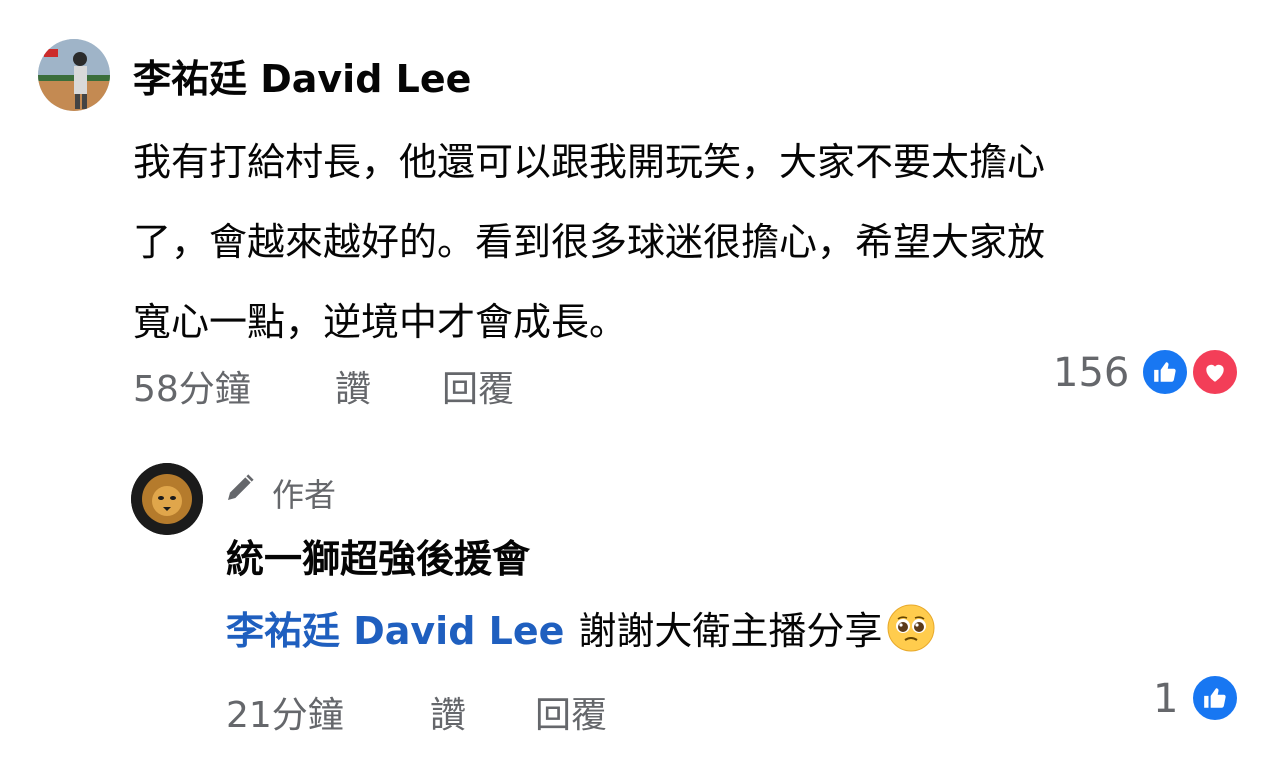 The image size is (1280, 758). I want to click on reply-text: 謝謝大衛主播分享, so click(730, 631).